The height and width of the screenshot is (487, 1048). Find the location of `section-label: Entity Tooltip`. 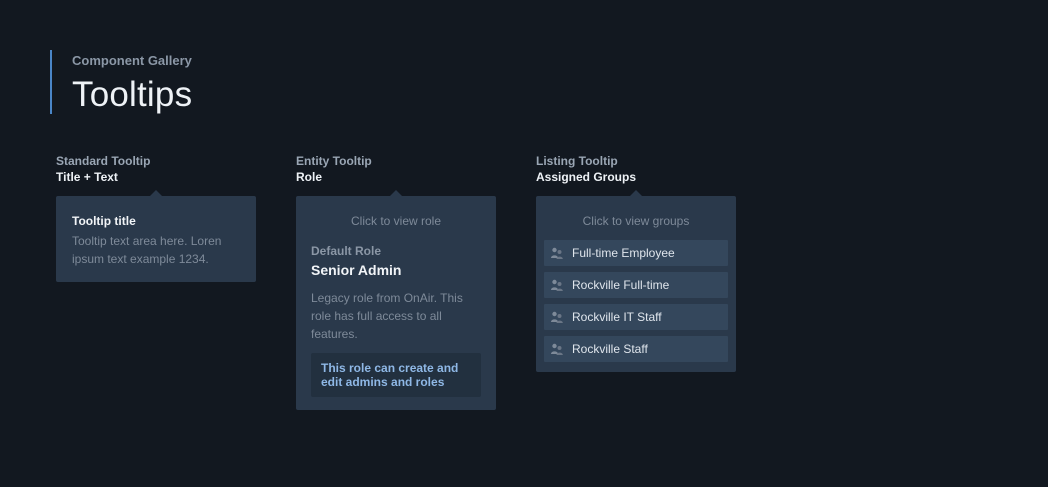

section-label: Entity Tooltip is located at coordinates (334, 161).